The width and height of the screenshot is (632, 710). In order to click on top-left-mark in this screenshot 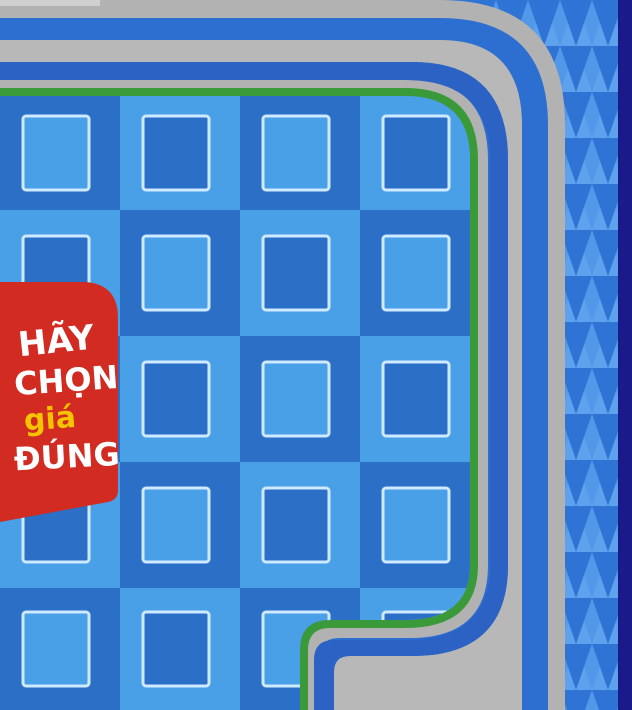, I will do `click(50, 3)`.